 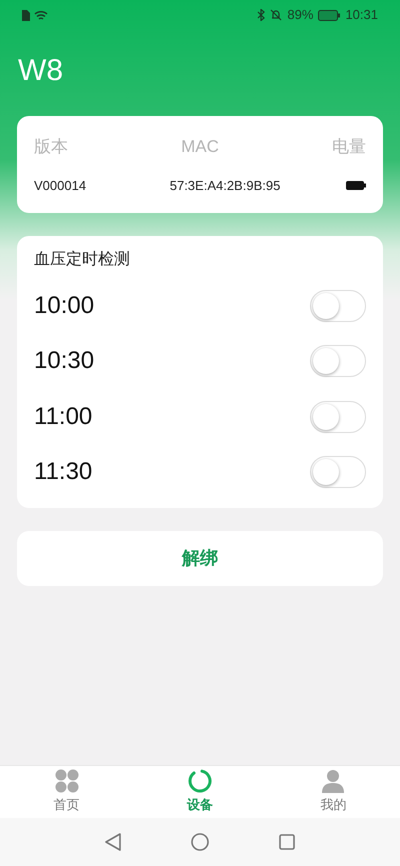 What do you see at coordinates (287, 842) in the screenshot?
I see `recents-icon` at bounding box center [287, 842].